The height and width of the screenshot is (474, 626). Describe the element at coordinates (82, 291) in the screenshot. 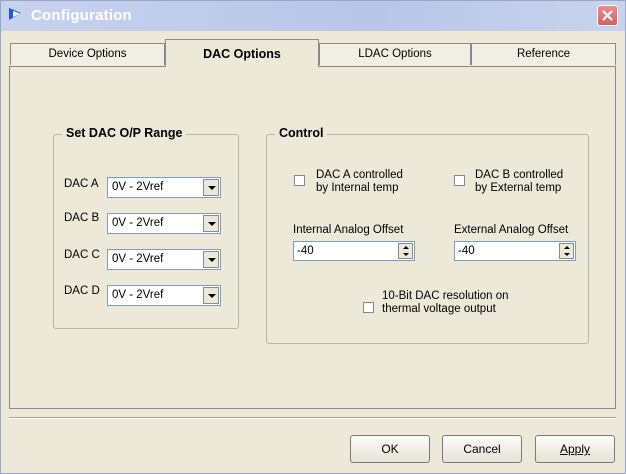

I see `dac-d-label: DAC D` at that location.